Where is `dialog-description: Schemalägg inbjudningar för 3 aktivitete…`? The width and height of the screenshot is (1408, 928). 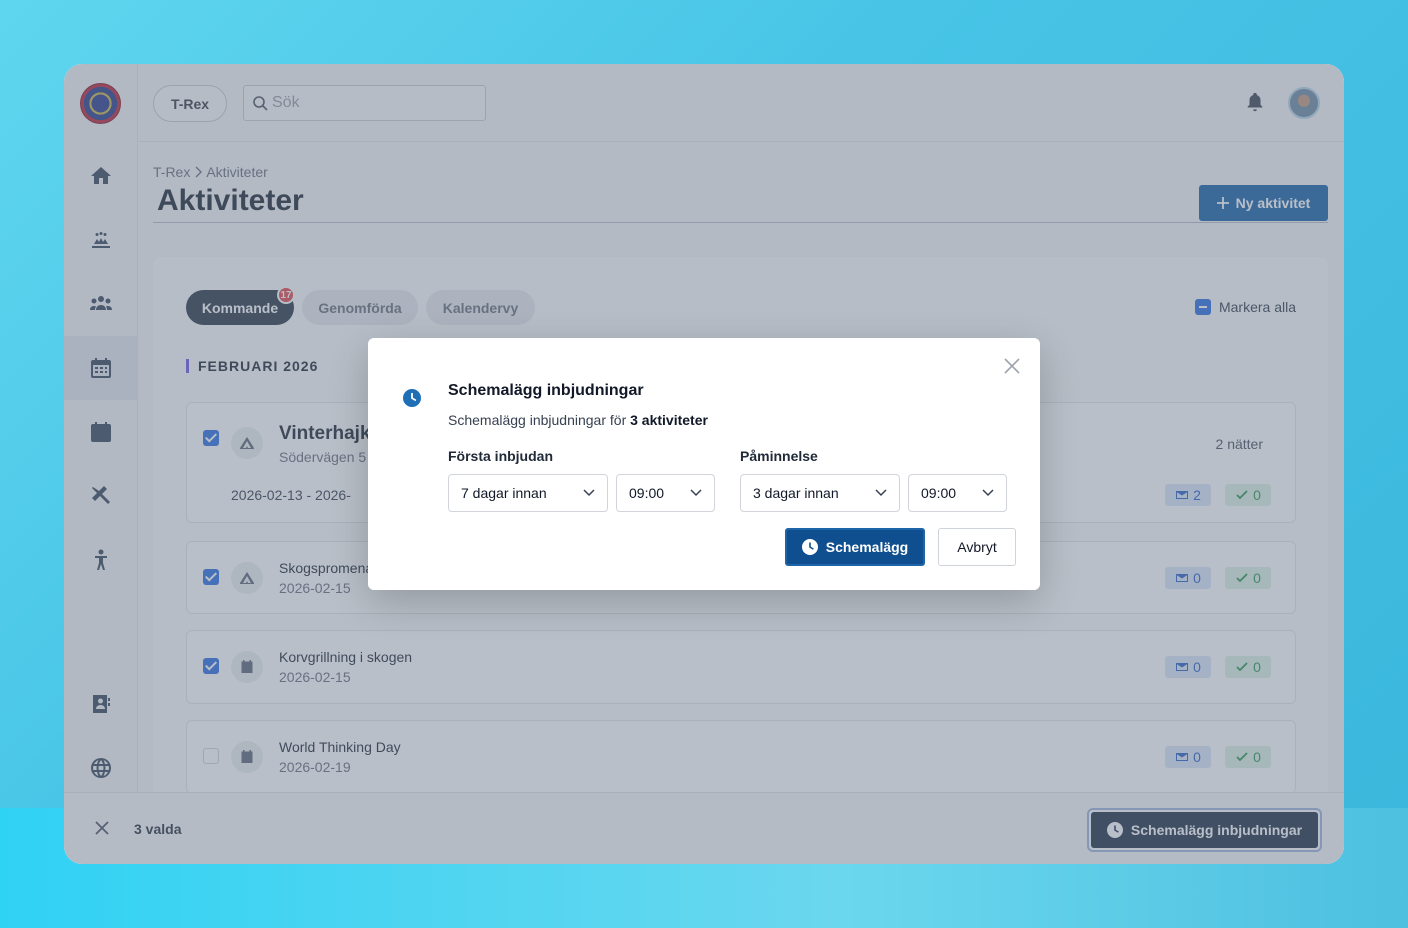
dialog-description: Schemalägg inbjudningar för 3 aktivitete… is located at coordinates (578, 420).